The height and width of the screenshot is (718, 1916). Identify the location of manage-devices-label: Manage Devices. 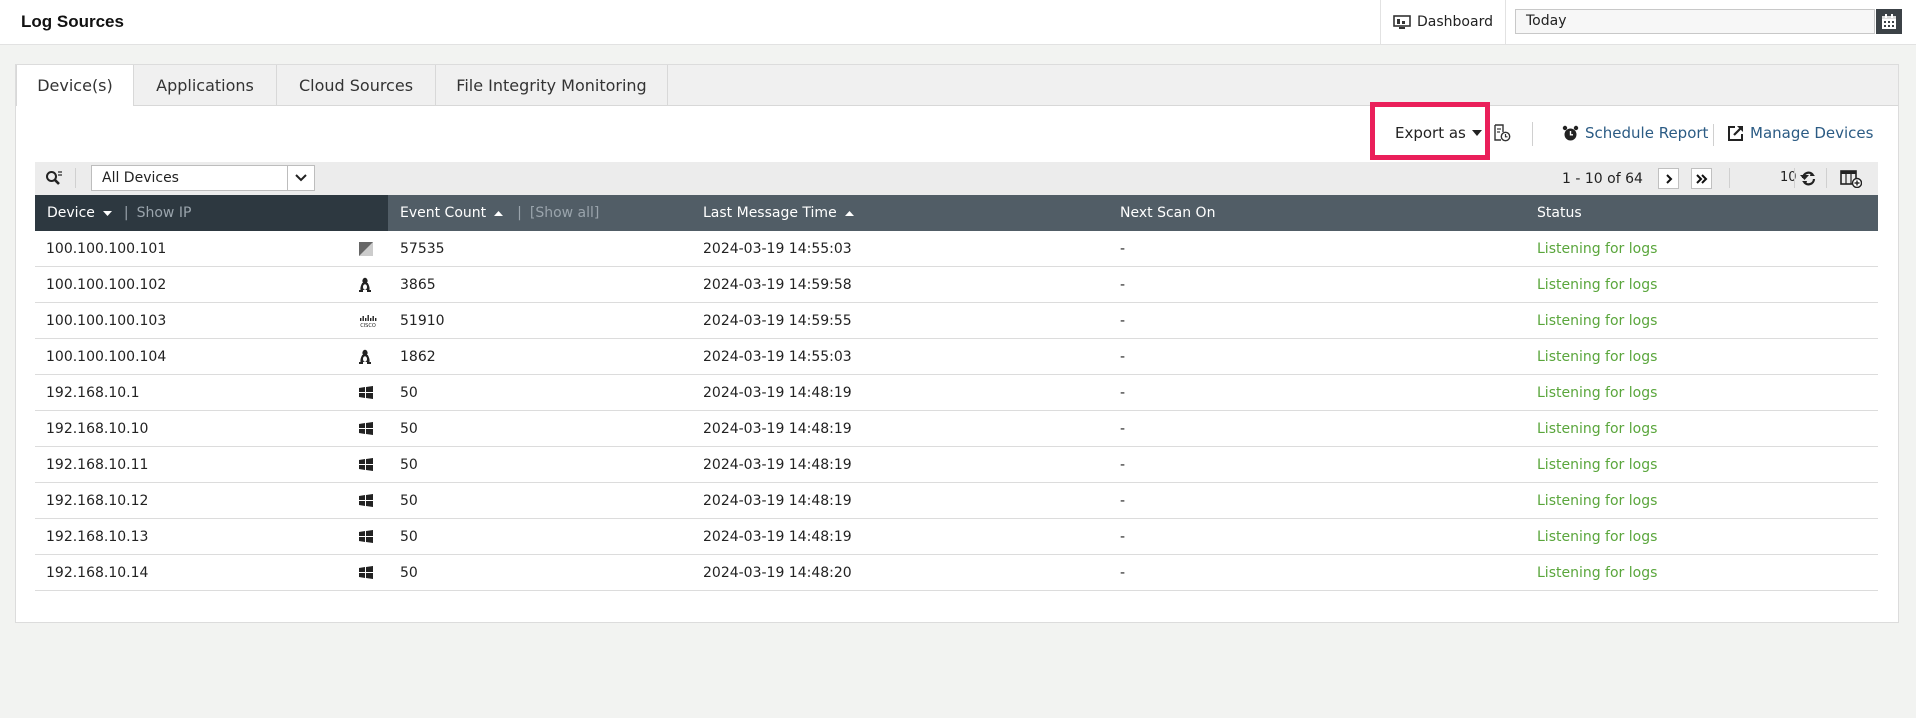
(1812, 133).